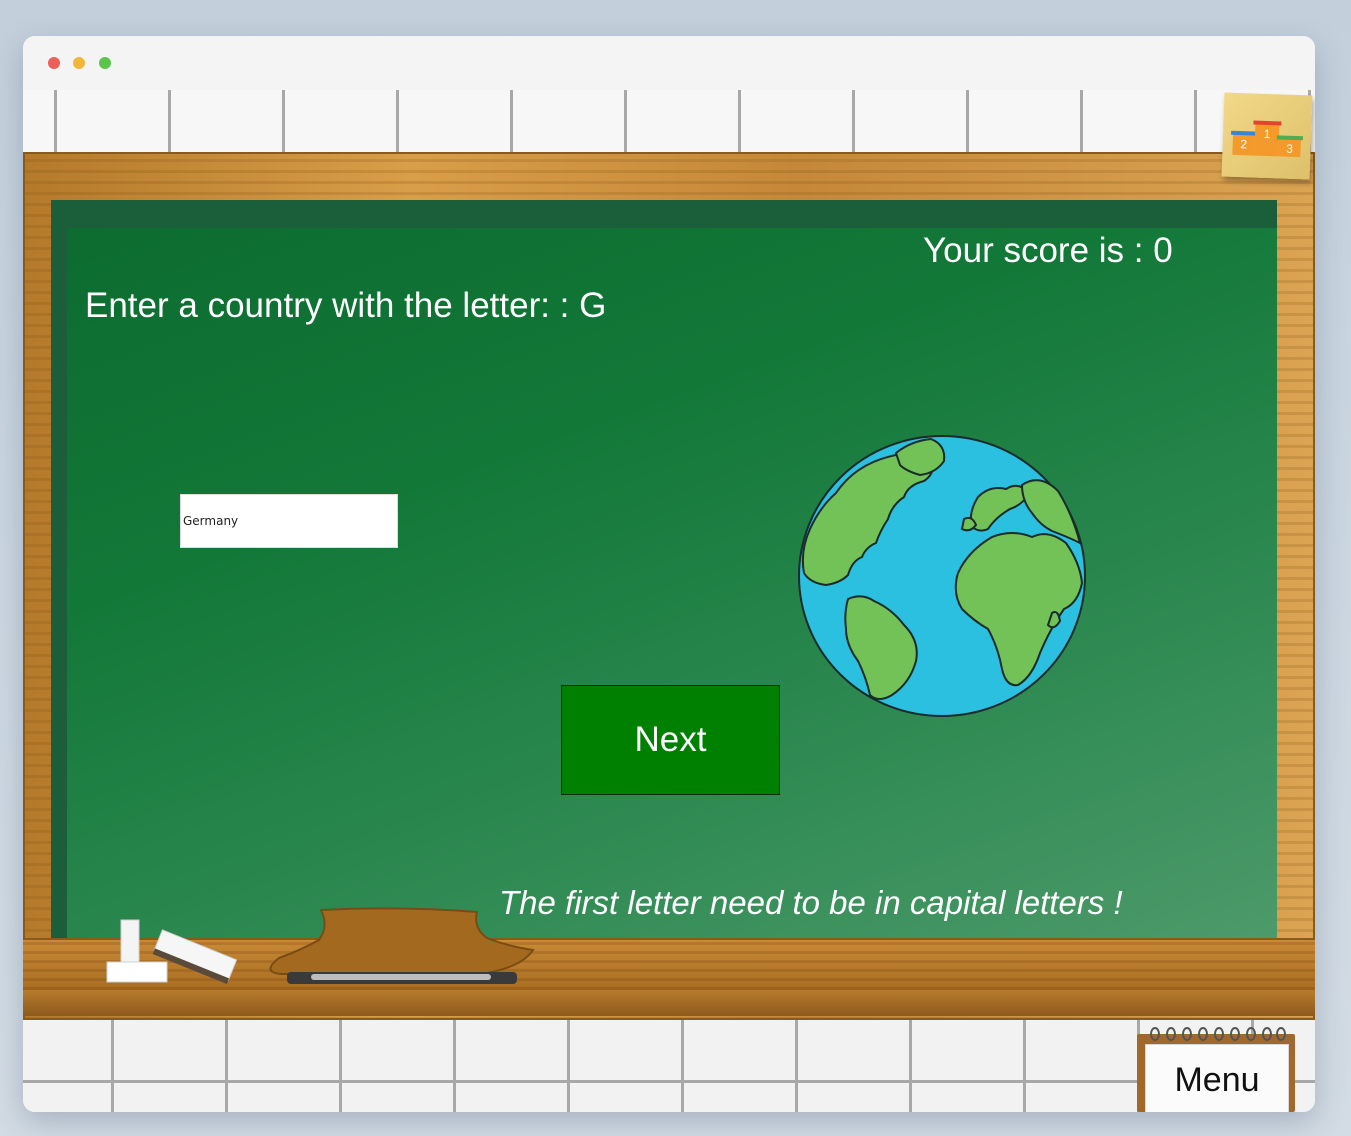  I want to click on chalk-tray-ledge, so click(669, 1003).